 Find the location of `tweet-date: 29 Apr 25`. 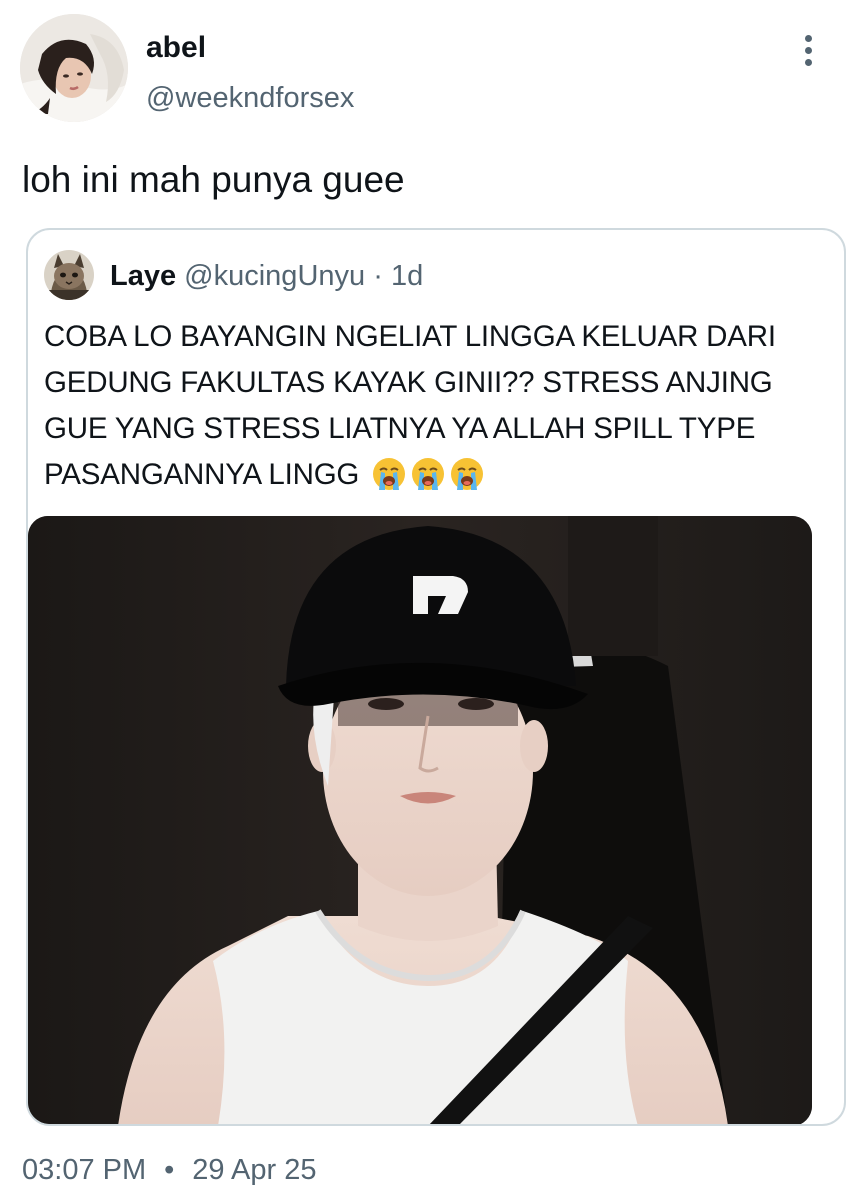

tweet-date: 29 Apr 25 is located at coordinates (254, 1170).